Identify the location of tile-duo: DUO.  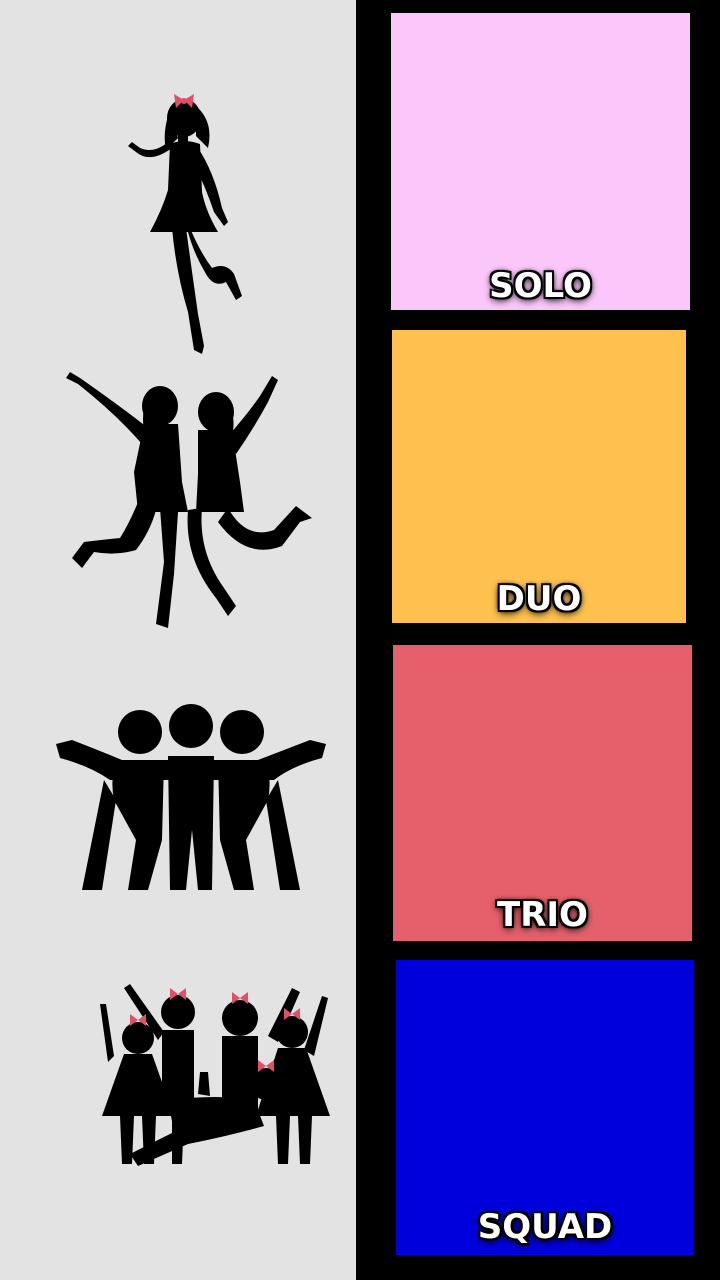
(539, 476).